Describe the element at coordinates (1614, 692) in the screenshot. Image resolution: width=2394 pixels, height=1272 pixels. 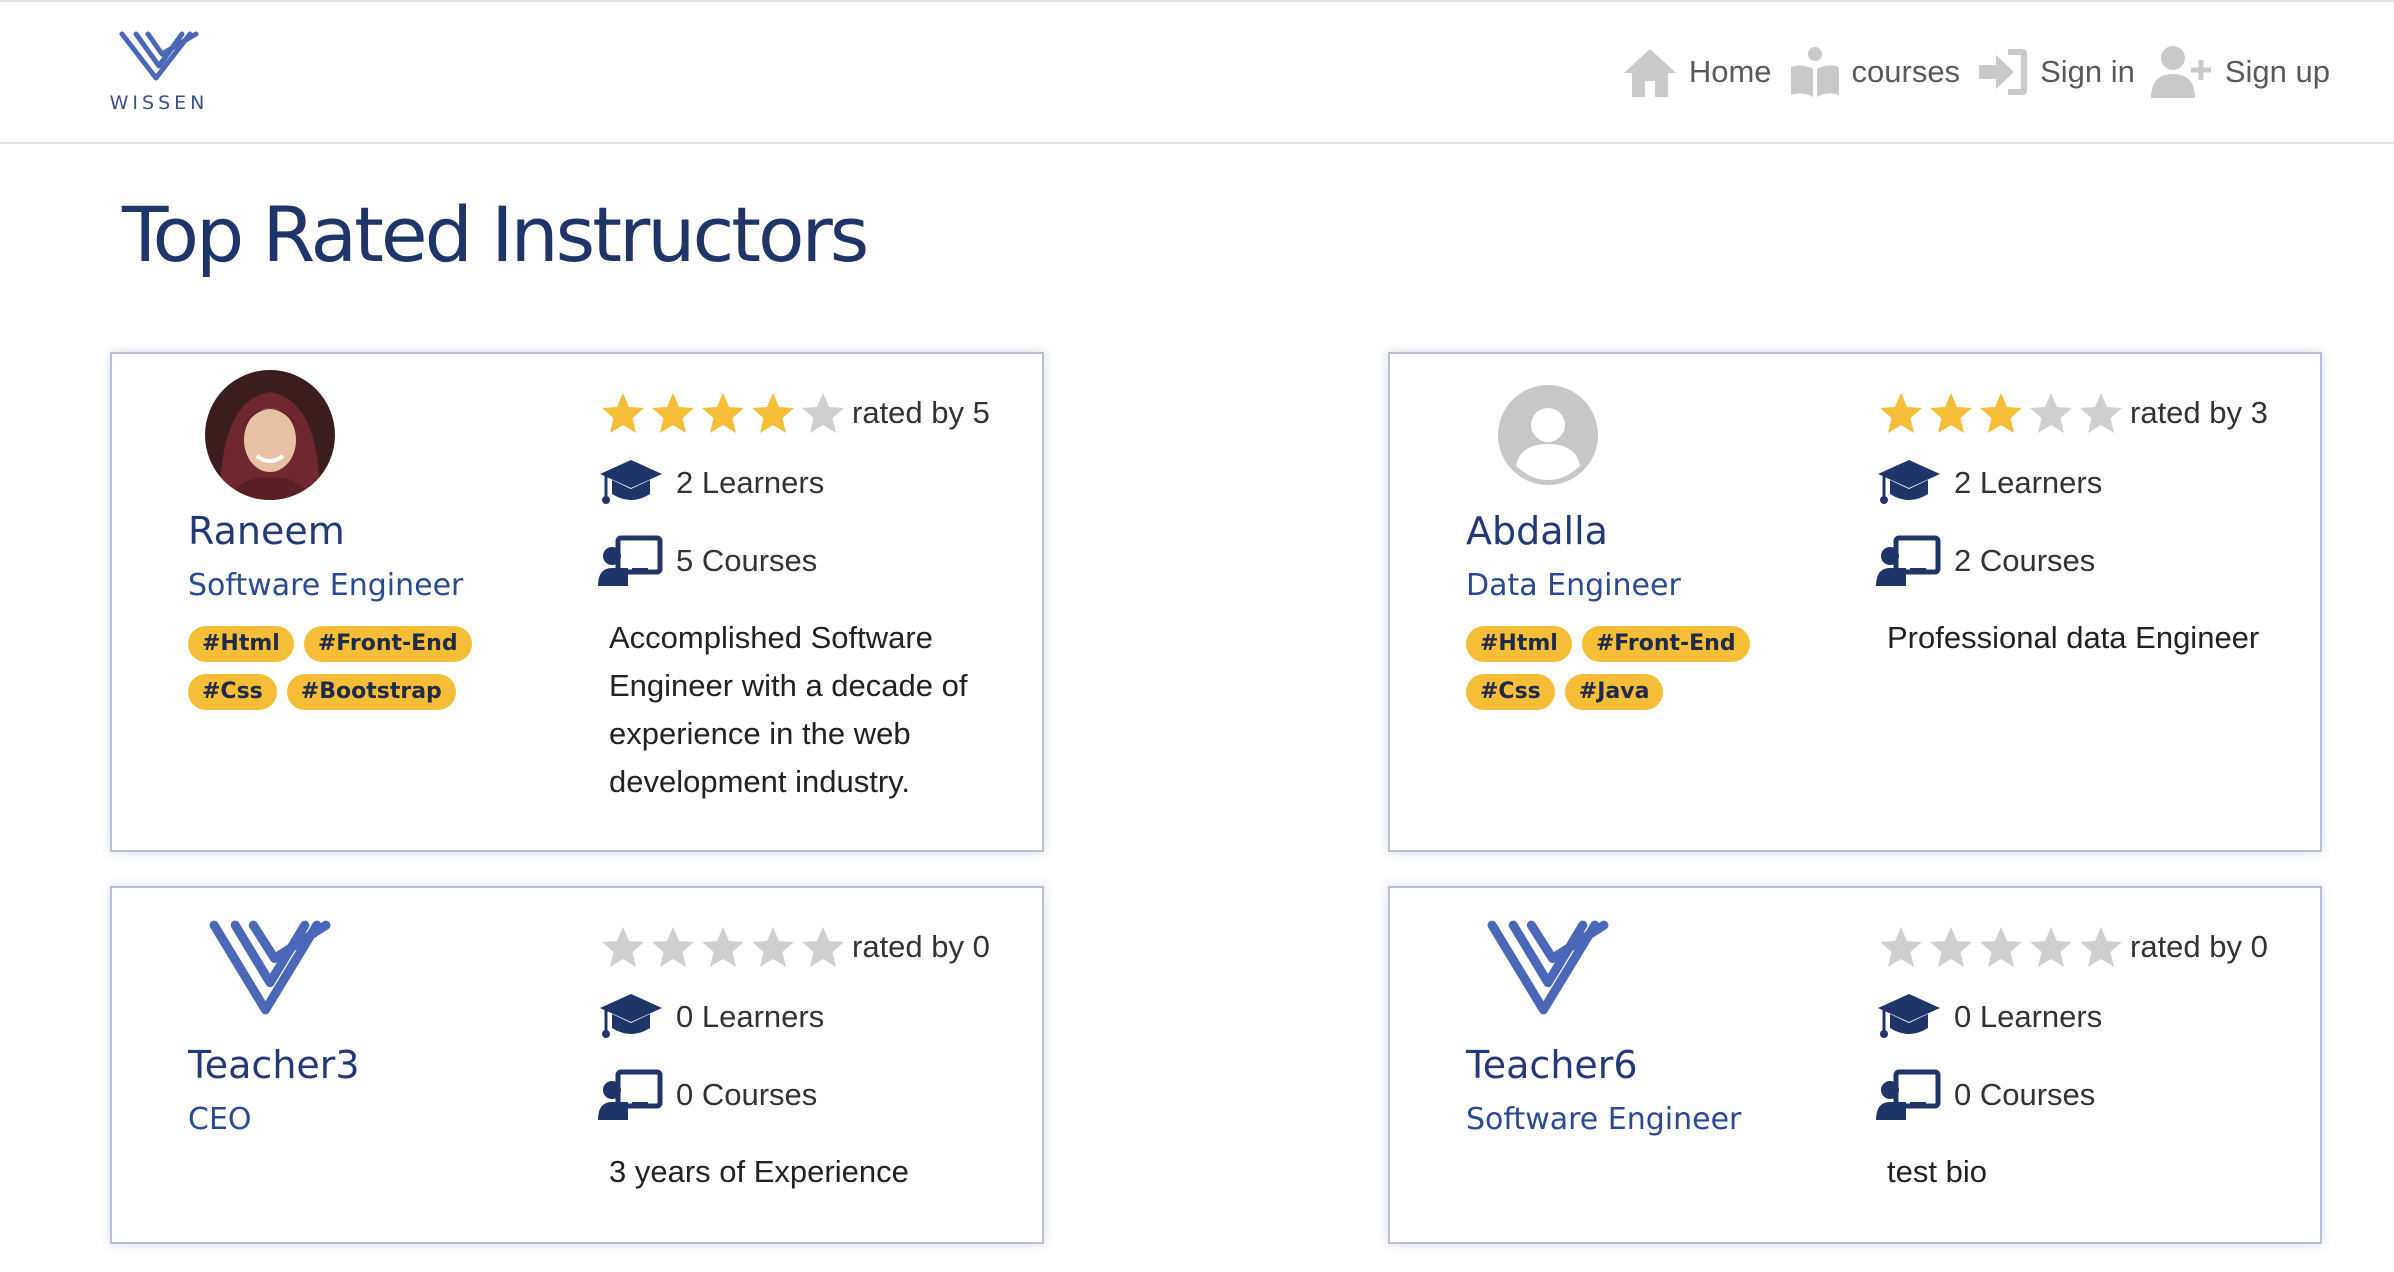
I see `tag: #Java` at that location.